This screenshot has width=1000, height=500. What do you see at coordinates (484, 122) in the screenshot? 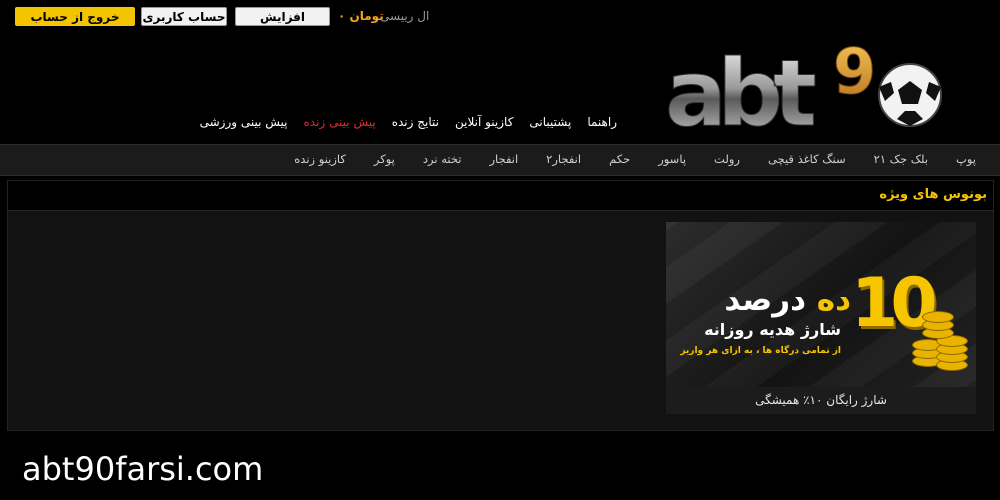
I see `nav-online-casino: کازینو آنلاین` at bounding box center [484, 122].